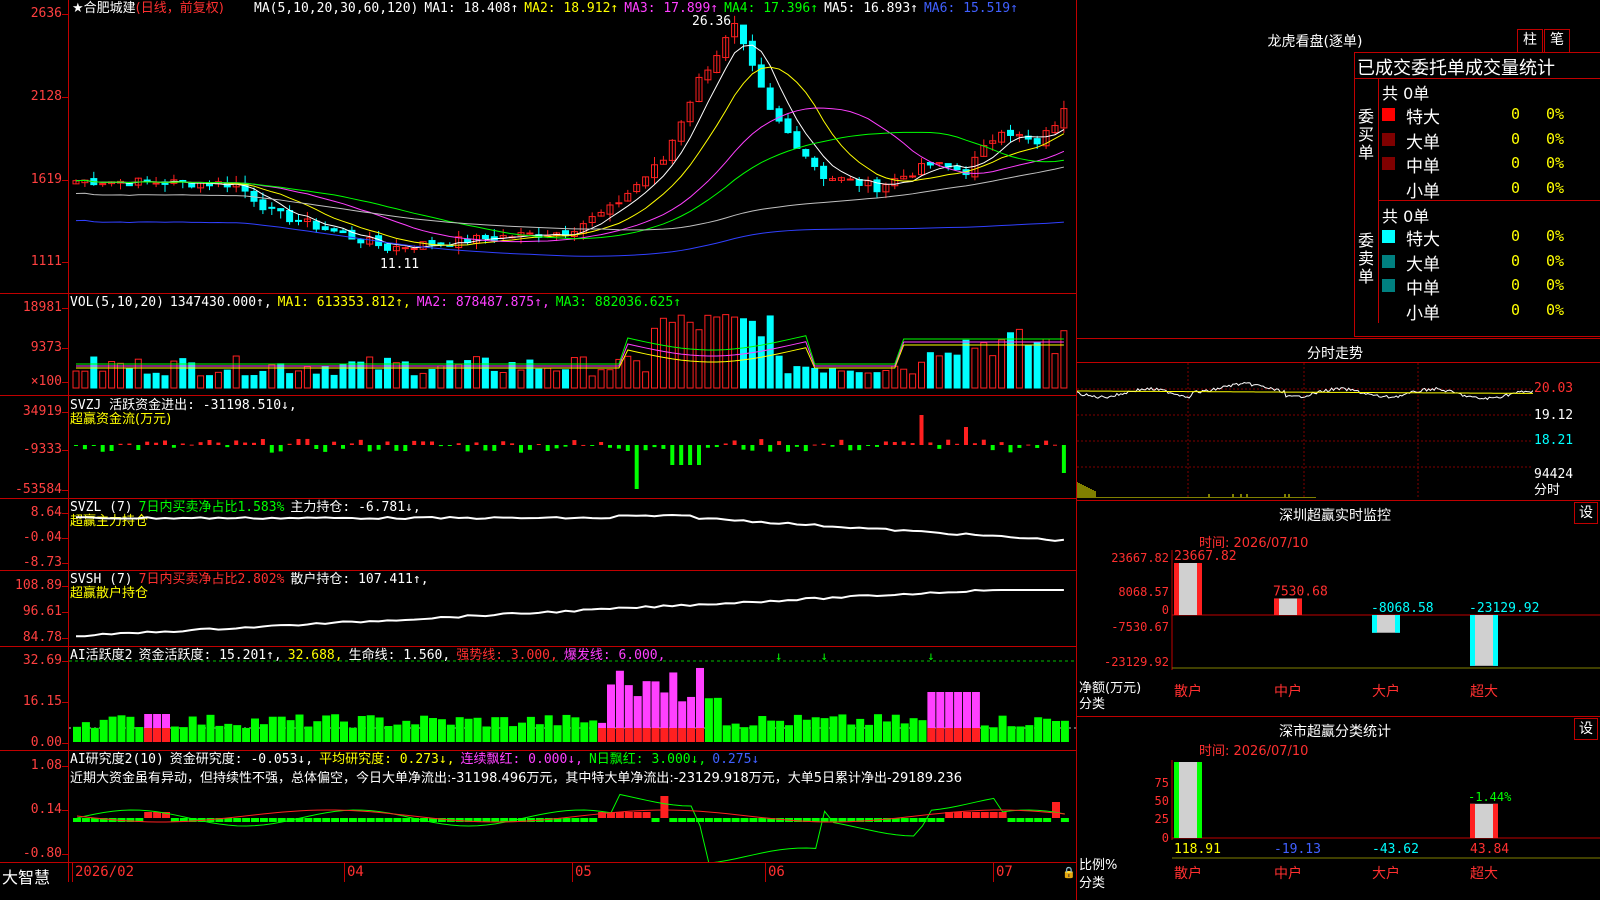 The width and height of the screenshot is (1600, 900). What do you see at coordinates (572, 609) in the screenshot?
I see `svsh-chart` at bounding box center [572, 609].